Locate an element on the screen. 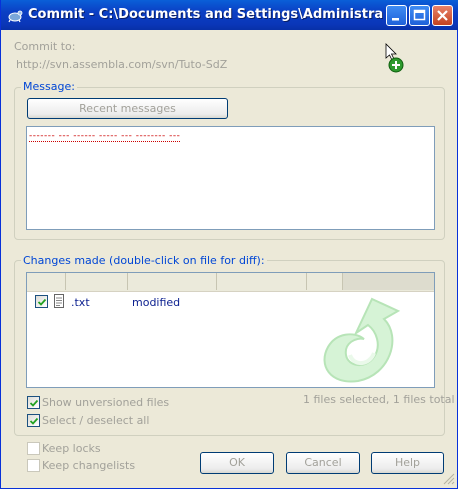  recent-messages-label: Recent messages is located at coordinates (127, 108).